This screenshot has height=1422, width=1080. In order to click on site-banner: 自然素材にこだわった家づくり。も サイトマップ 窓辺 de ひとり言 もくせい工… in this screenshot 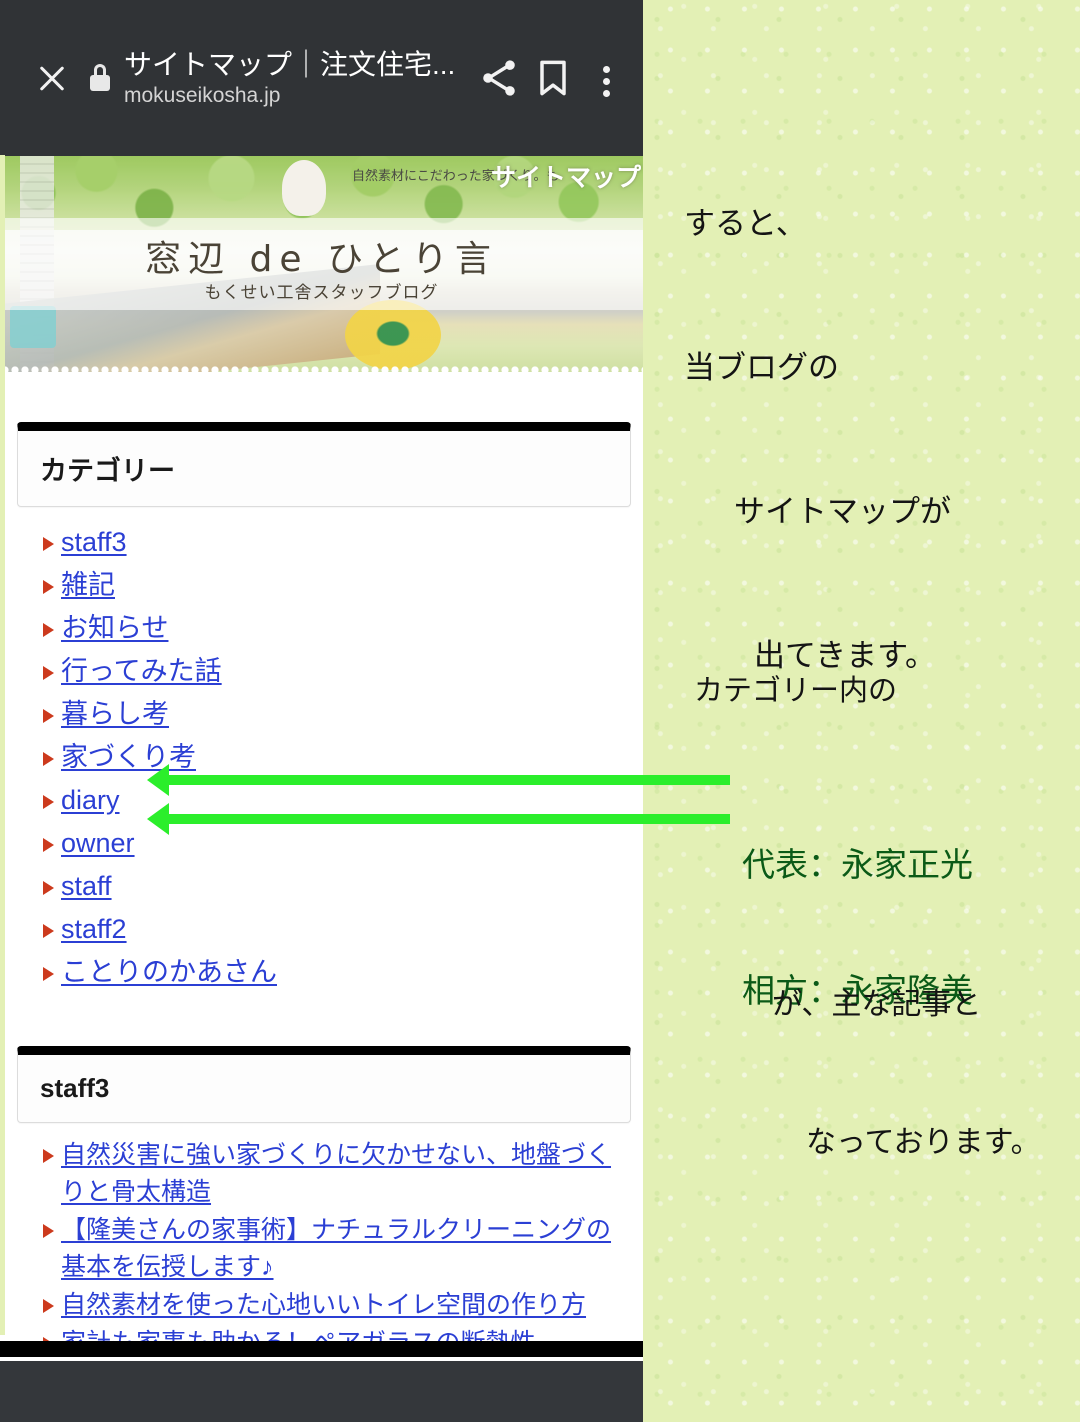, I will do `click(321, 264)`.